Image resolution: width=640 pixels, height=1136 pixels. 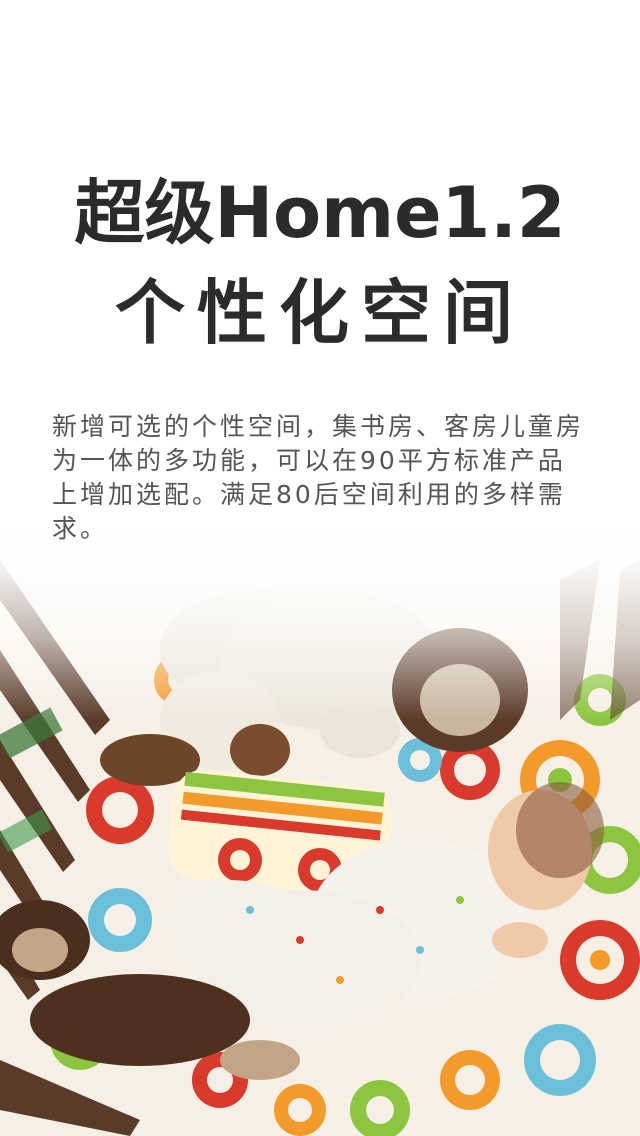 What do you see at coordinates (320, 313) in the screenshot?
I see `headline-line-2: 个性化空间` at bounding box center [320, 313].